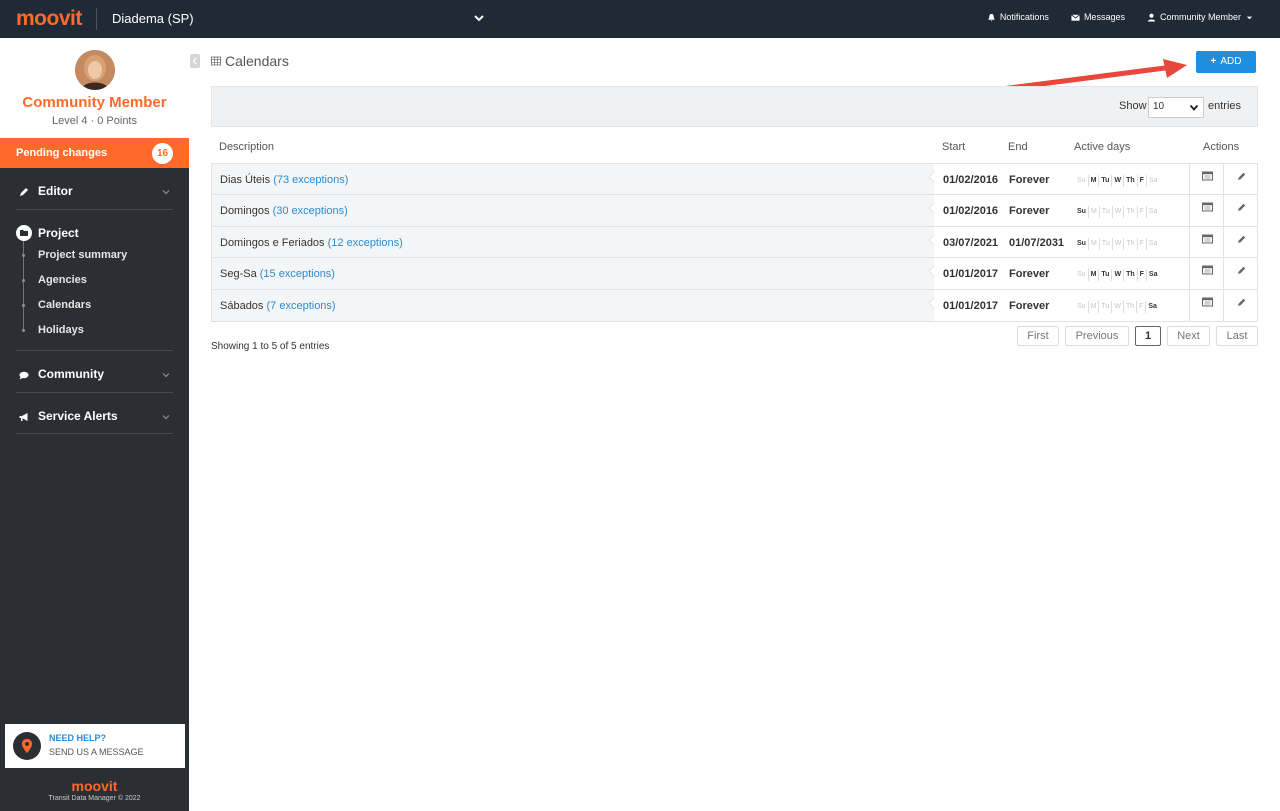 Image resolution: width=1280 pixels, height=811 pixels. What do you see at coordinates (49, 19) in the screenshot?
I see `moovit-logo: moovit` at bounding box center [49, 19].